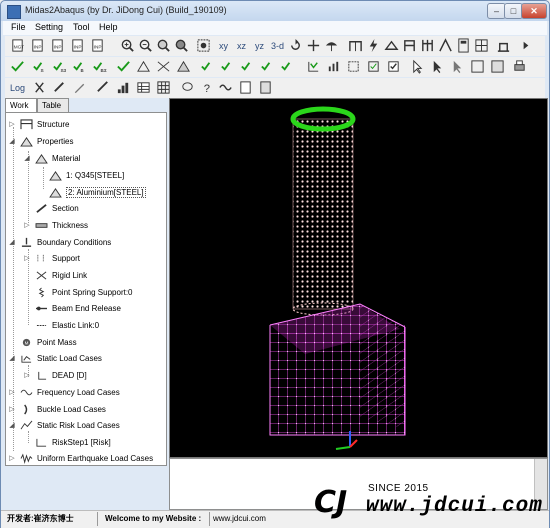  I want to click on tree-node-buckle-load: ▷ Buckle Load Cases, so click(57, 409).